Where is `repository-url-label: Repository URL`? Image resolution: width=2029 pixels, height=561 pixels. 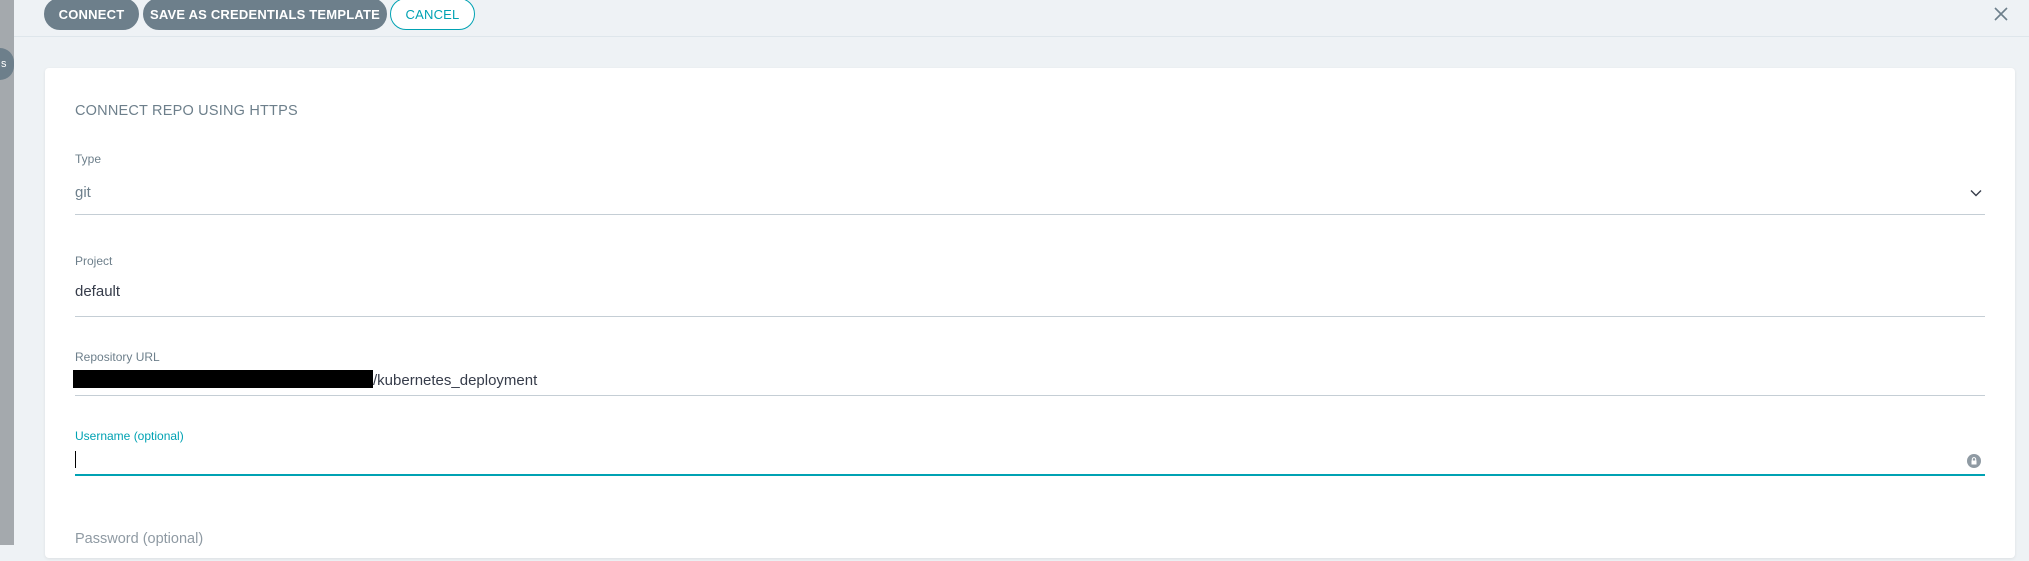 repository-url-label: Repository URL is located at coordinates (117, 357).